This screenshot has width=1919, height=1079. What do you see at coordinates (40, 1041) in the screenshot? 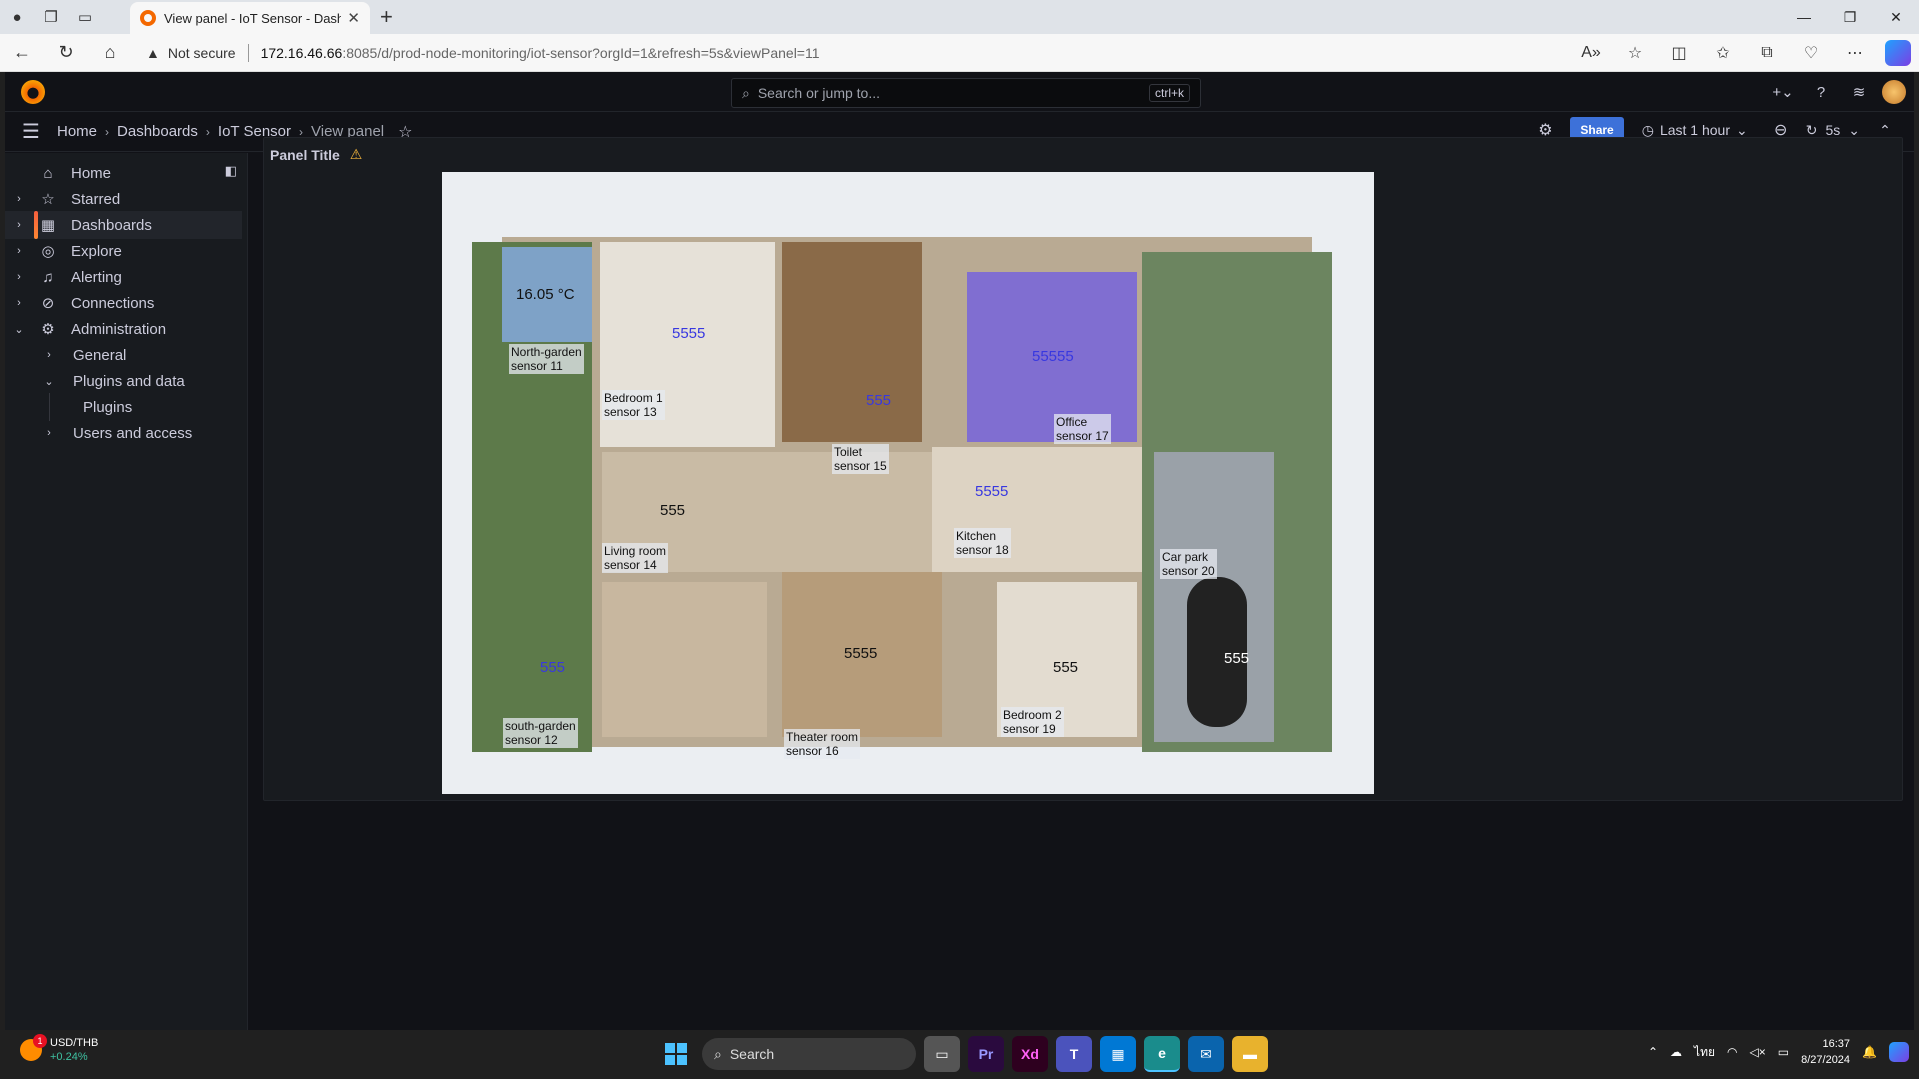
I see `notification-badge: 1` at bounding box center [40, 1041].